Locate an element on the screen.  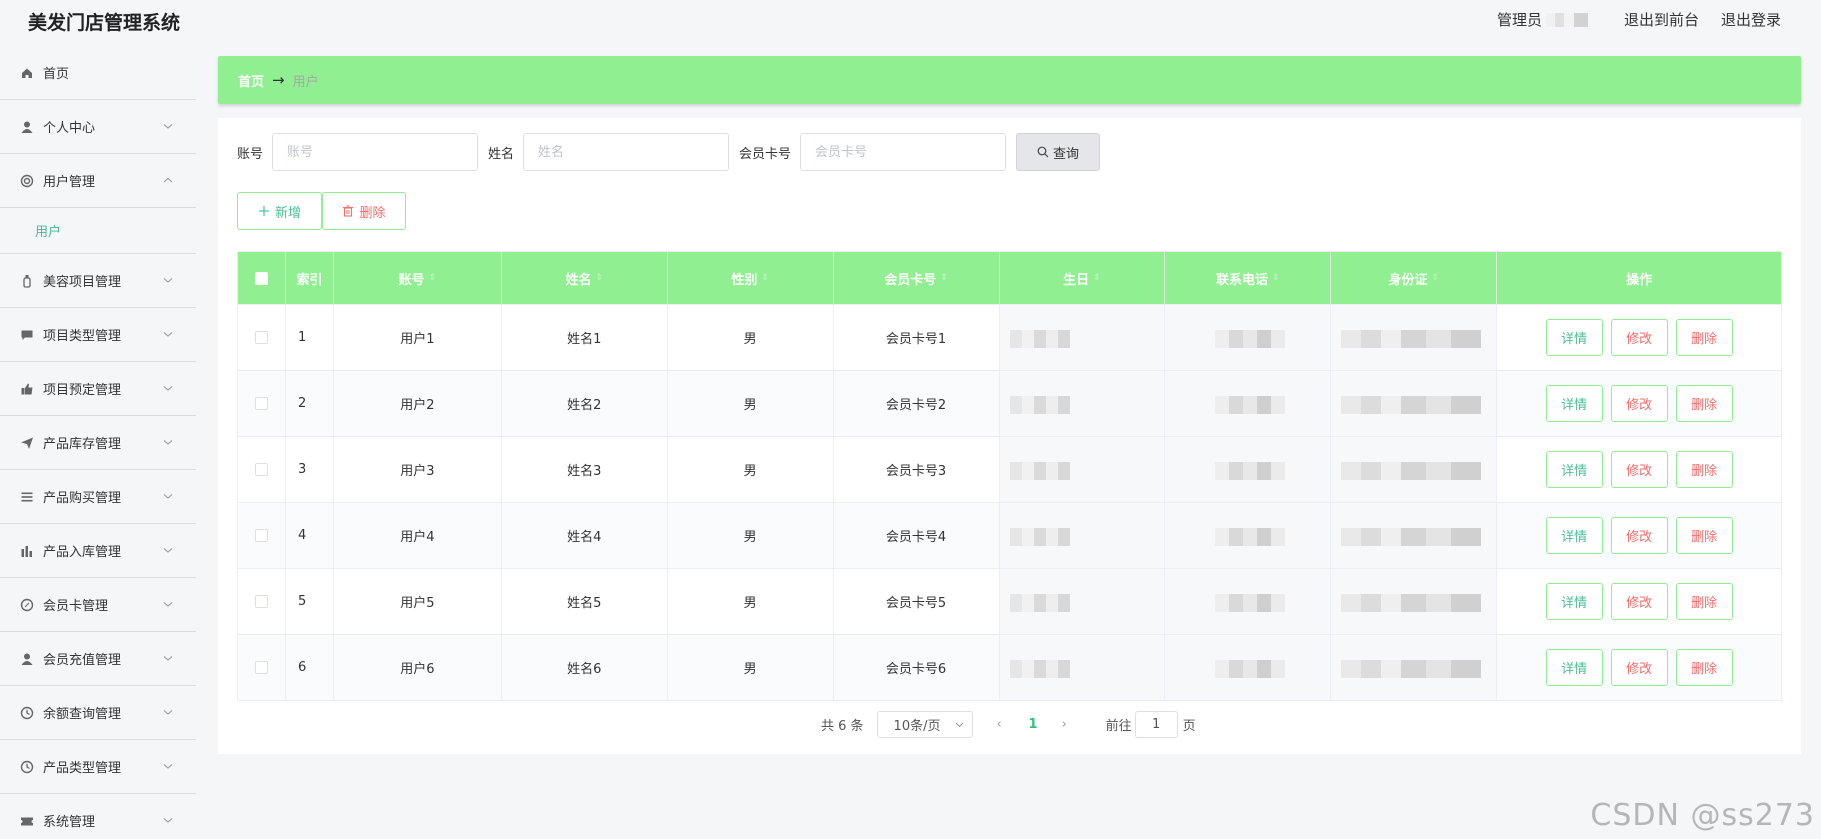
sidebar-item: 用户管理 is located at coordinates (98, 181).